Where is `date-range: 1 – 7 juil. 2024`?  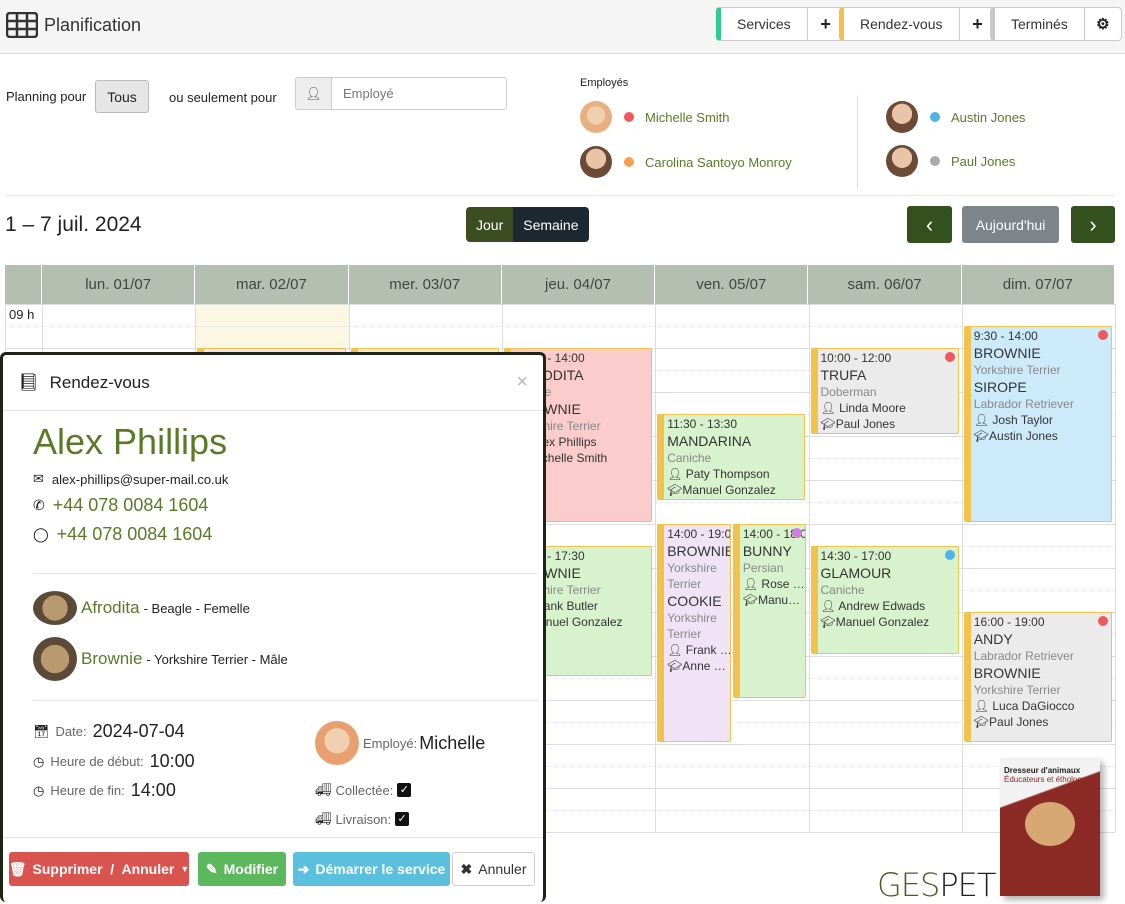 date-range: 1 – 7 juil. 2024 is located at coordinates (73, 224).